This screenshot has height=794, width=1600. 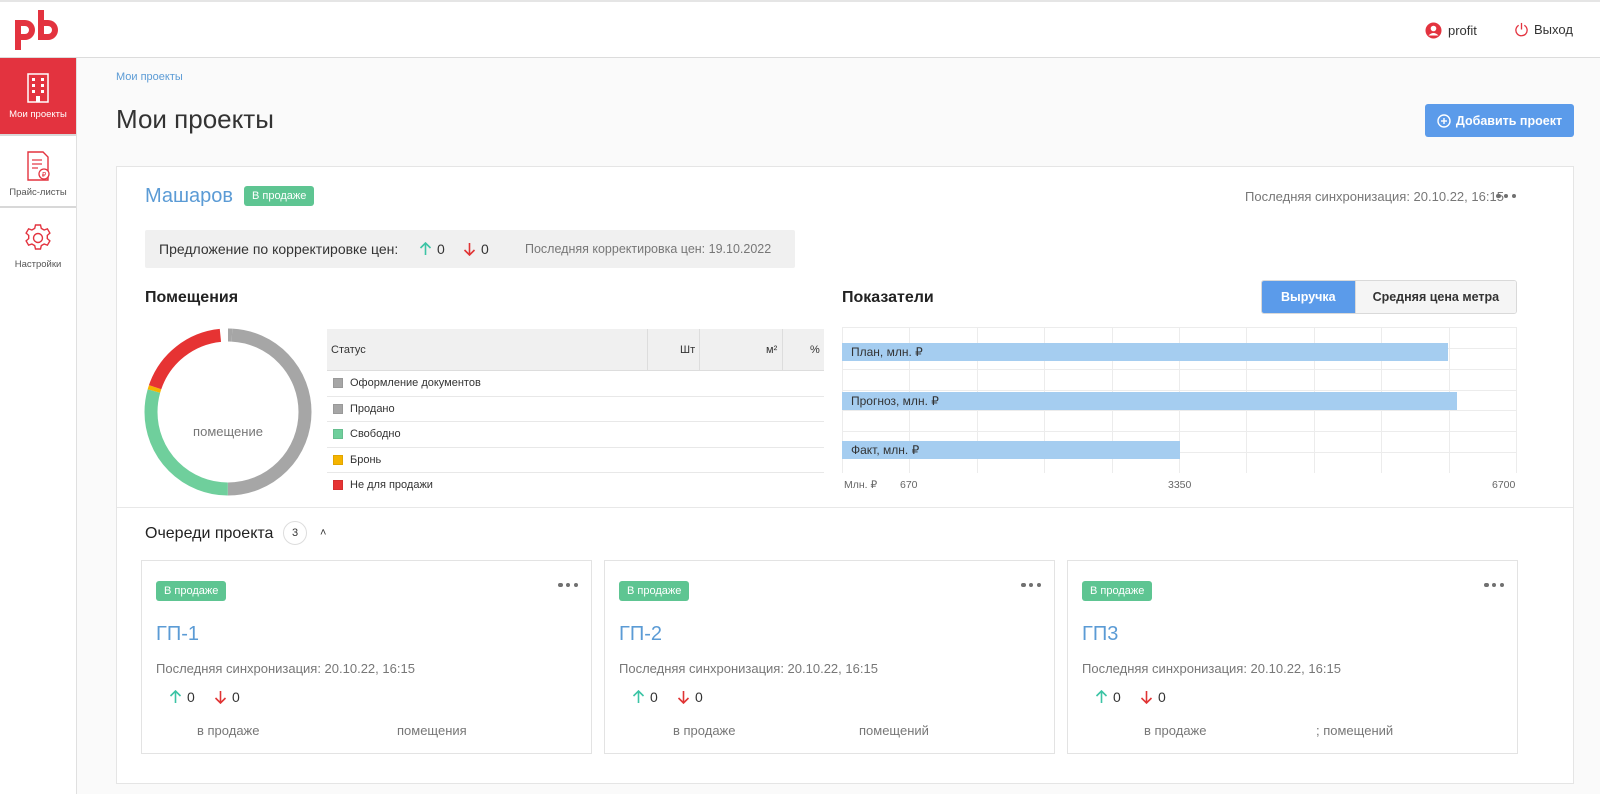 I want to click on column-status: Статус, so click(x=348, y=350).